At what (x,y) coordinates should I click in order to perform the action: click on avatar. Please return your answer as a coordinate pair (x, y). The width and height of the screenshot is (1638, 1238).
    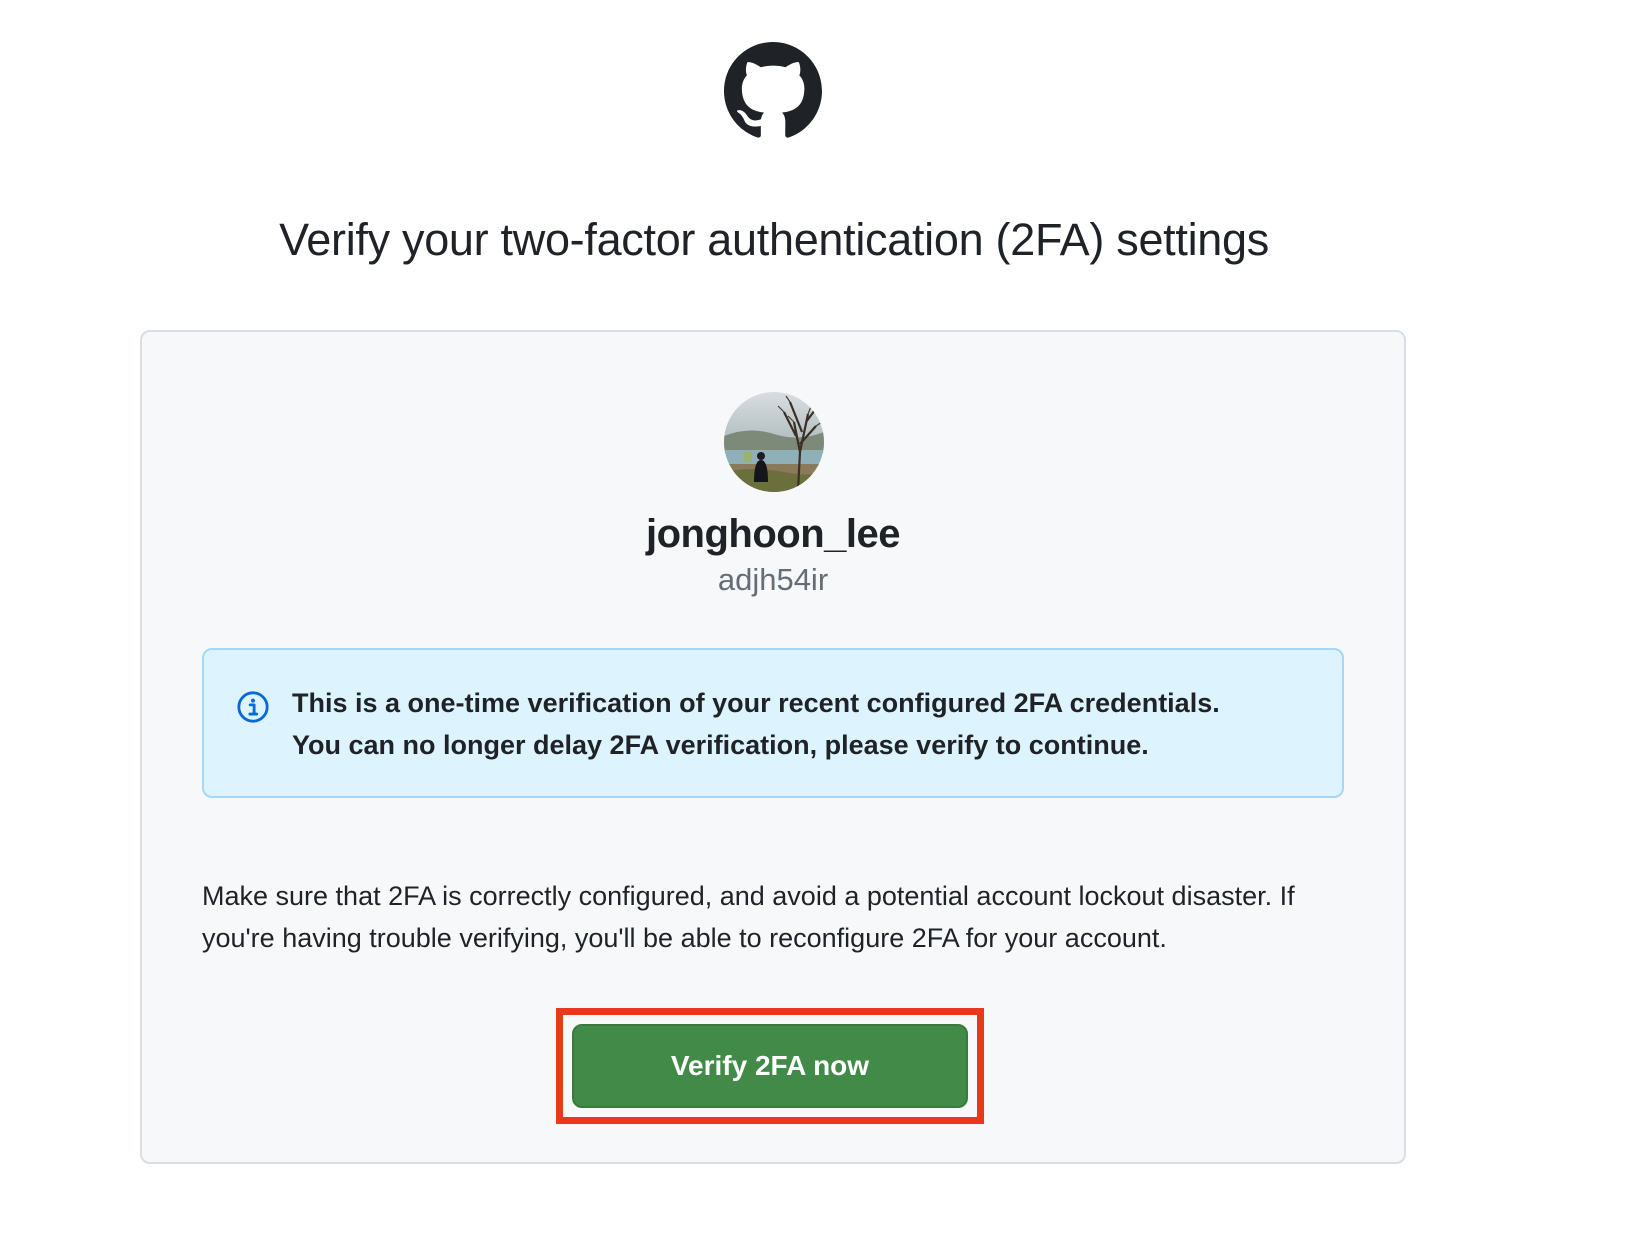
    Looking at the image, I should click on (774, 442).